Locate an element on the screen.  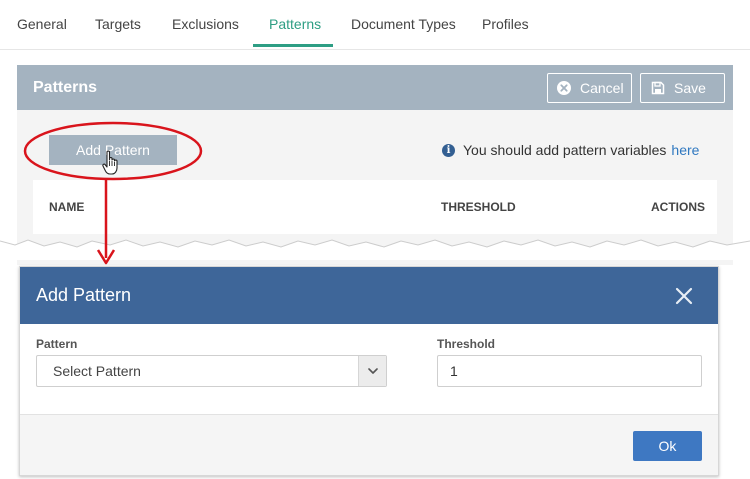
close-icon is located at coordinates (684, 296).